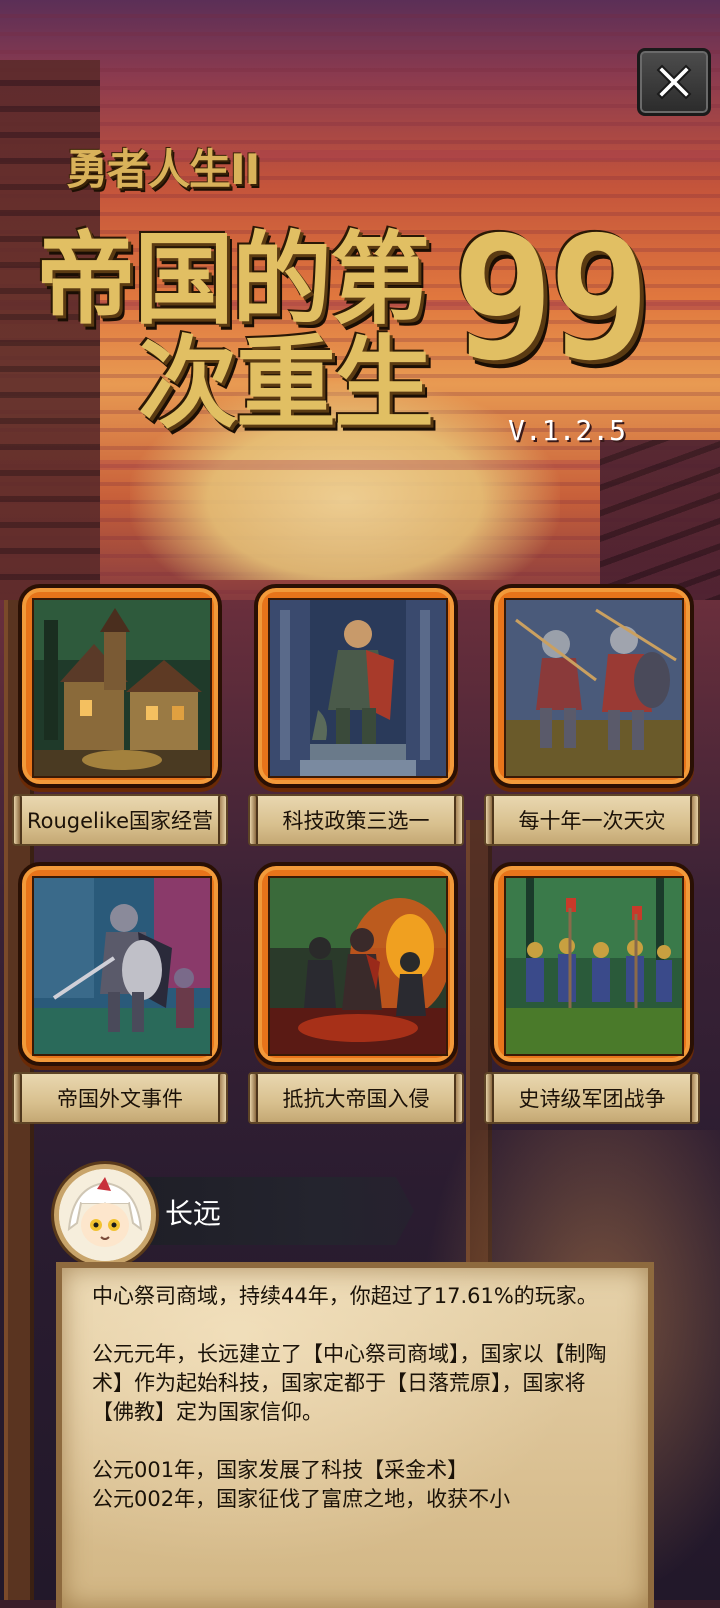 The image size is (720, 1608). Describe the element at coordinates (594, 688) in the screenshot. I see `charging-soldiers-art` at that location.